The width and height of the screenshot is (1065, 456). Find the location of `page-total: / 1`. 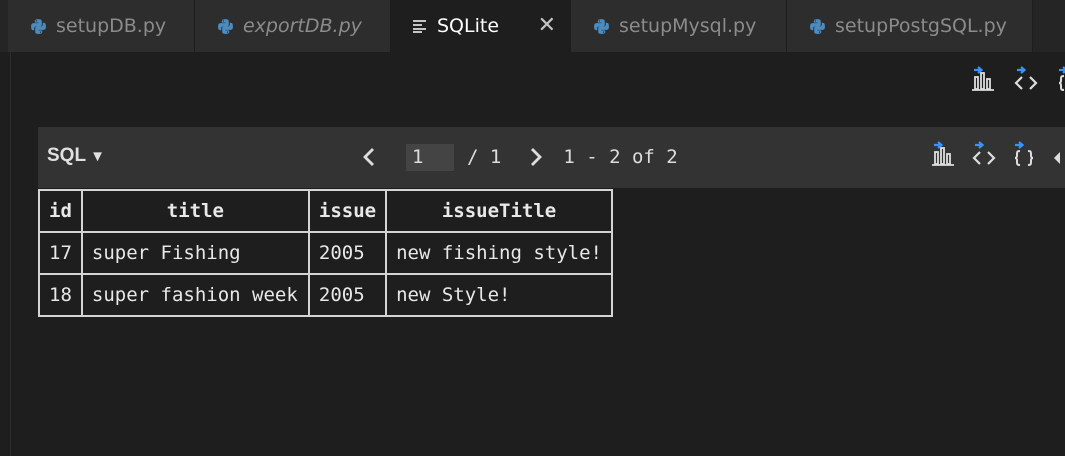

page-total: / 1 is located at coordinates (484, 157).